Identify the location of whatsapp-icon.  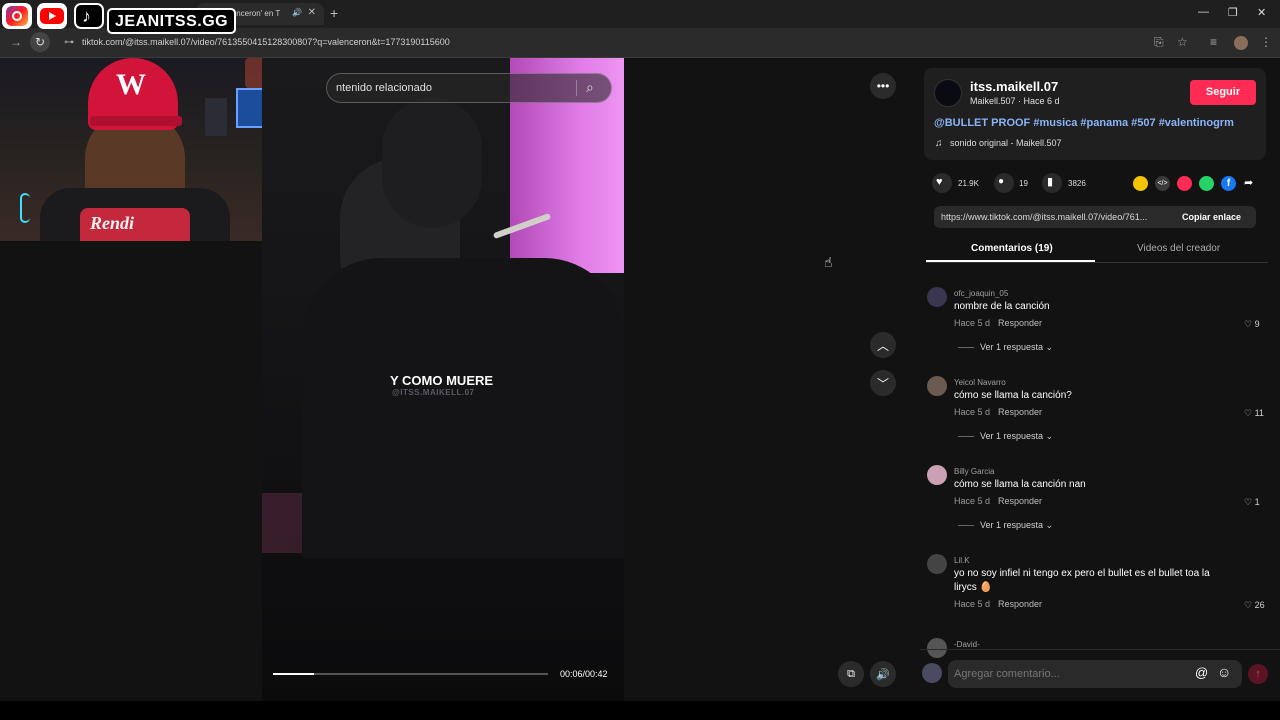
(1206, 183).